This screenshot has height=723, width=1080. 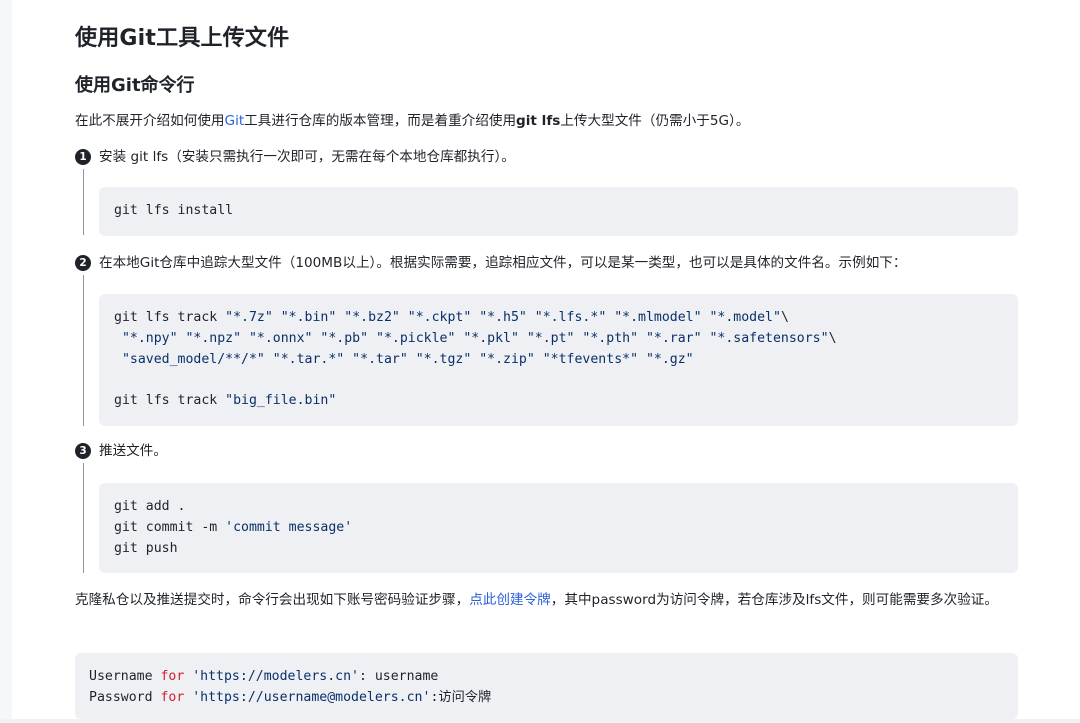 What do you see at coordinates (182, 38) in the screenshot?
I see `page-title: 使用Git工具上传文件` at bounding box center [182, 38].